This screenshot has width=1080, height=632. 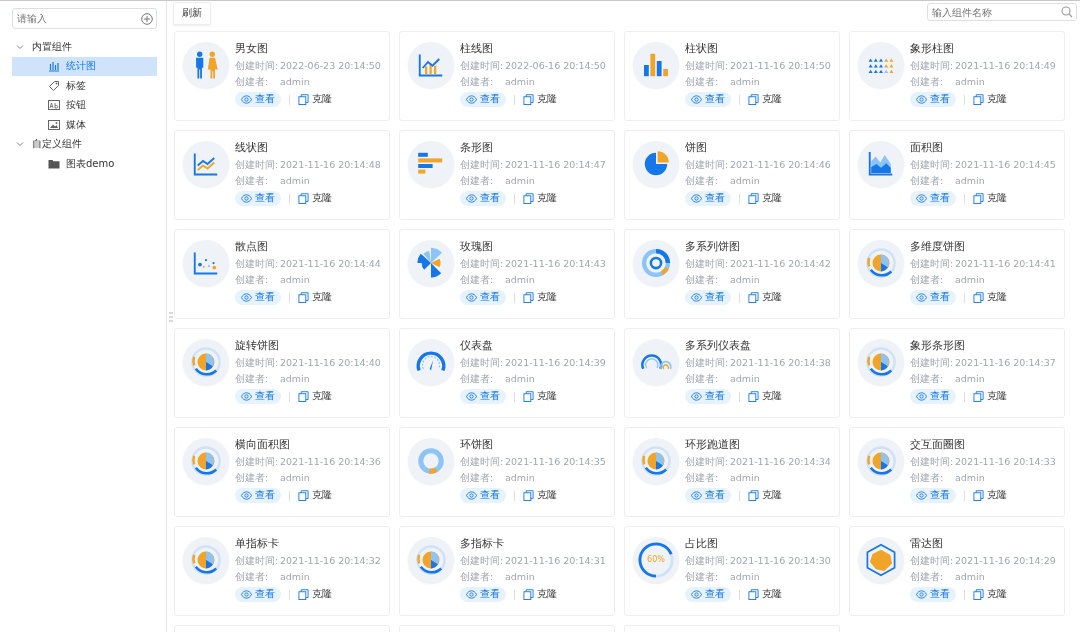 What do you see at coordinates (330, 363) in the screenshot?
I see `created-time: 2021-11-16 20:14:40` at bounding box center [330, 363].